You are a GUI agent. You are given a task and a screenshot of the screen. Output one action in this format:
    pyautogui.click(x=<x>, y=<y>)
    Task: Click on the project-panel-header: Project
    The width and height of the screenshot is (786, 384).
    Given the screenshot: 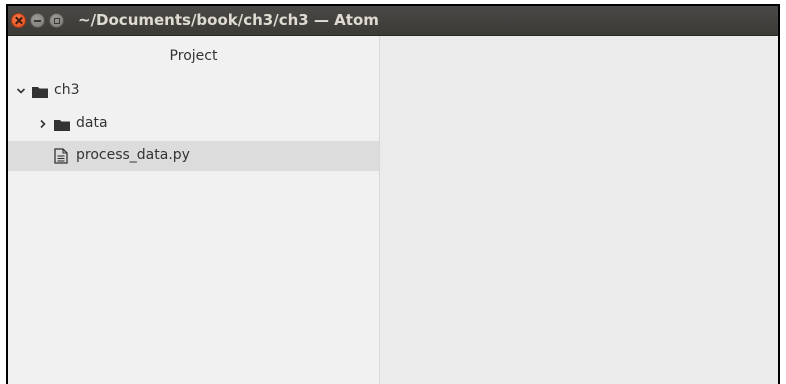 What is the action you would take?
    pyautogui.click(x=193, y=56)
    